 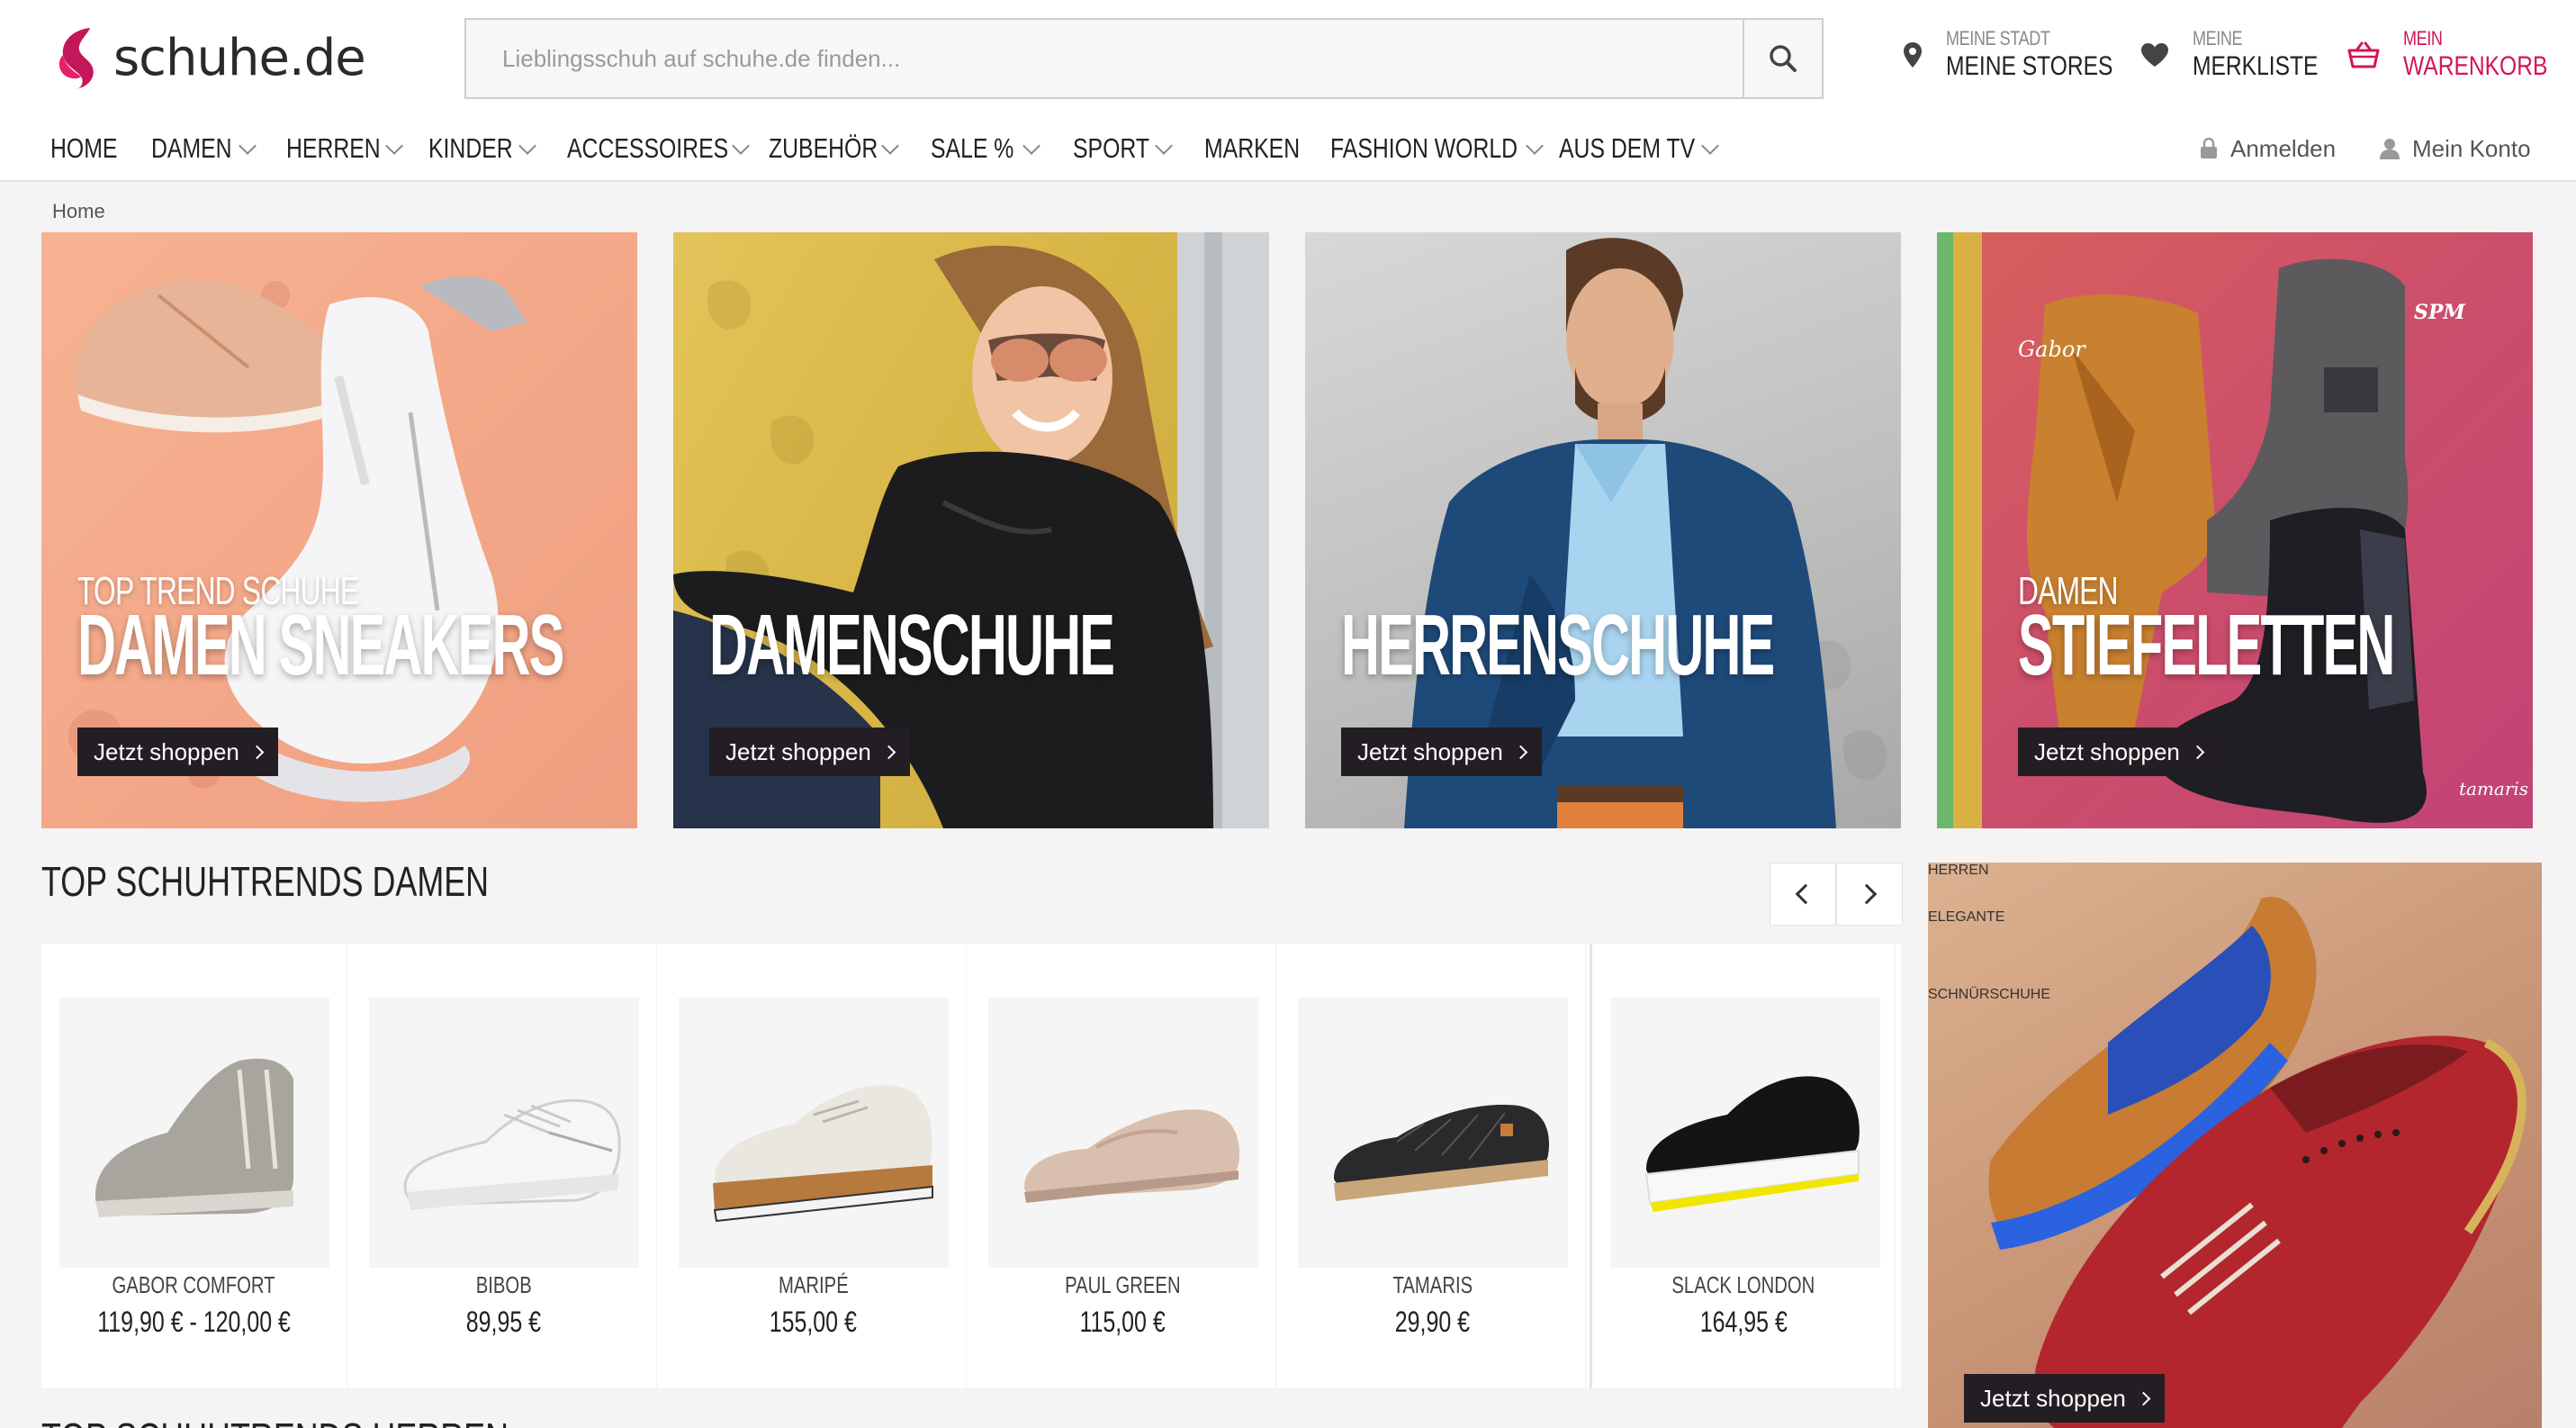 I want to click on product-brand: PAUL GREEN, so click(x=1123, y=1284).